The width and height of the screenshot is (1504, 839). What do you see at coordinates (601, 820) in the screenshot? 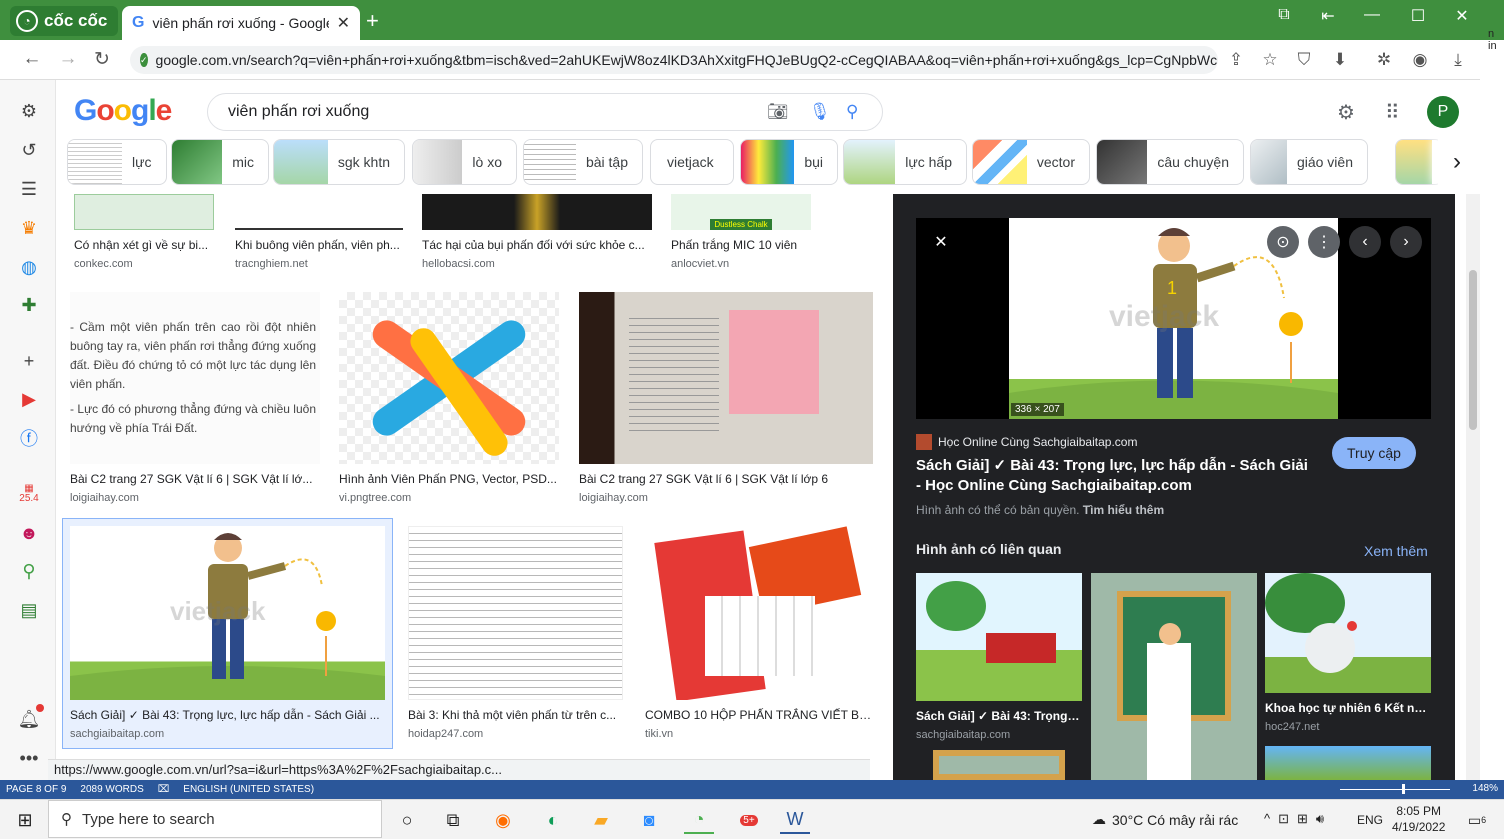
I see `file-explorer-icon: ▰` at bounding box center [601, 820].